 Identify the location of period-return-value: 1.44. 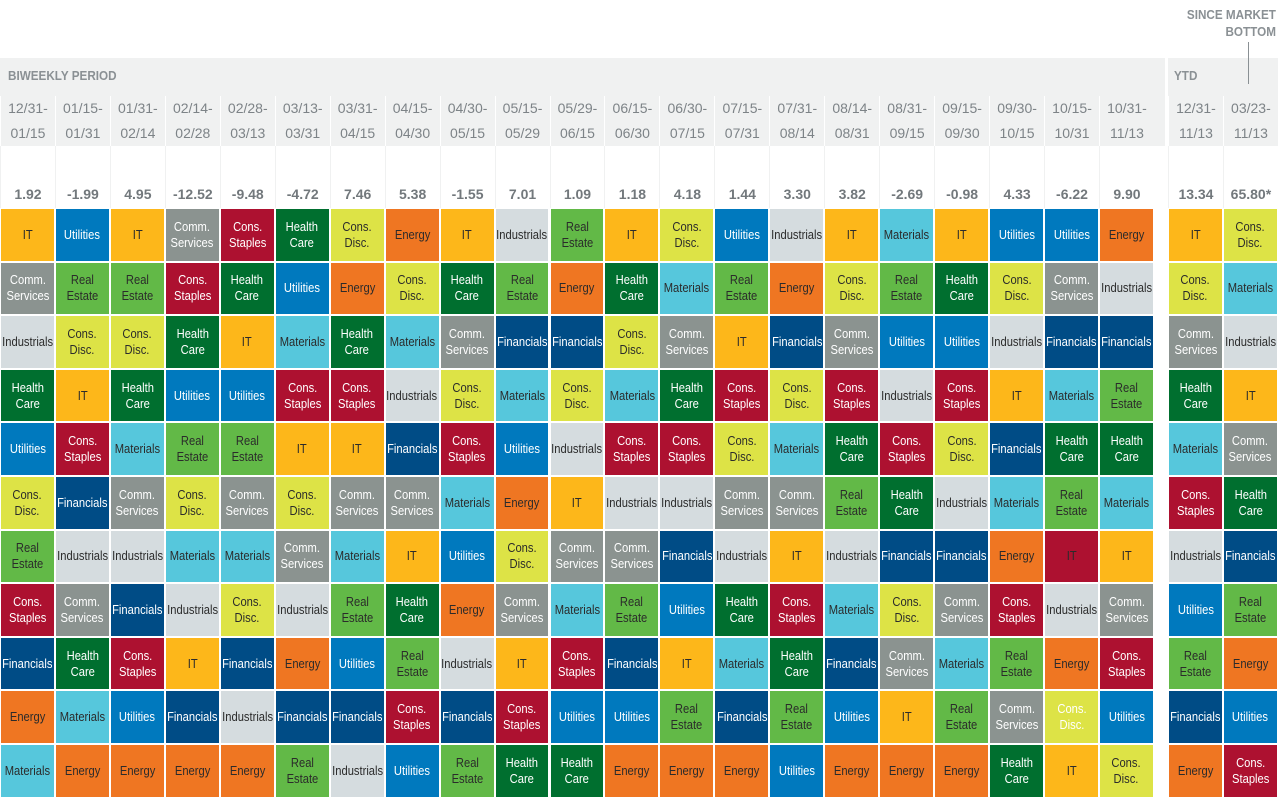
(741, 177).